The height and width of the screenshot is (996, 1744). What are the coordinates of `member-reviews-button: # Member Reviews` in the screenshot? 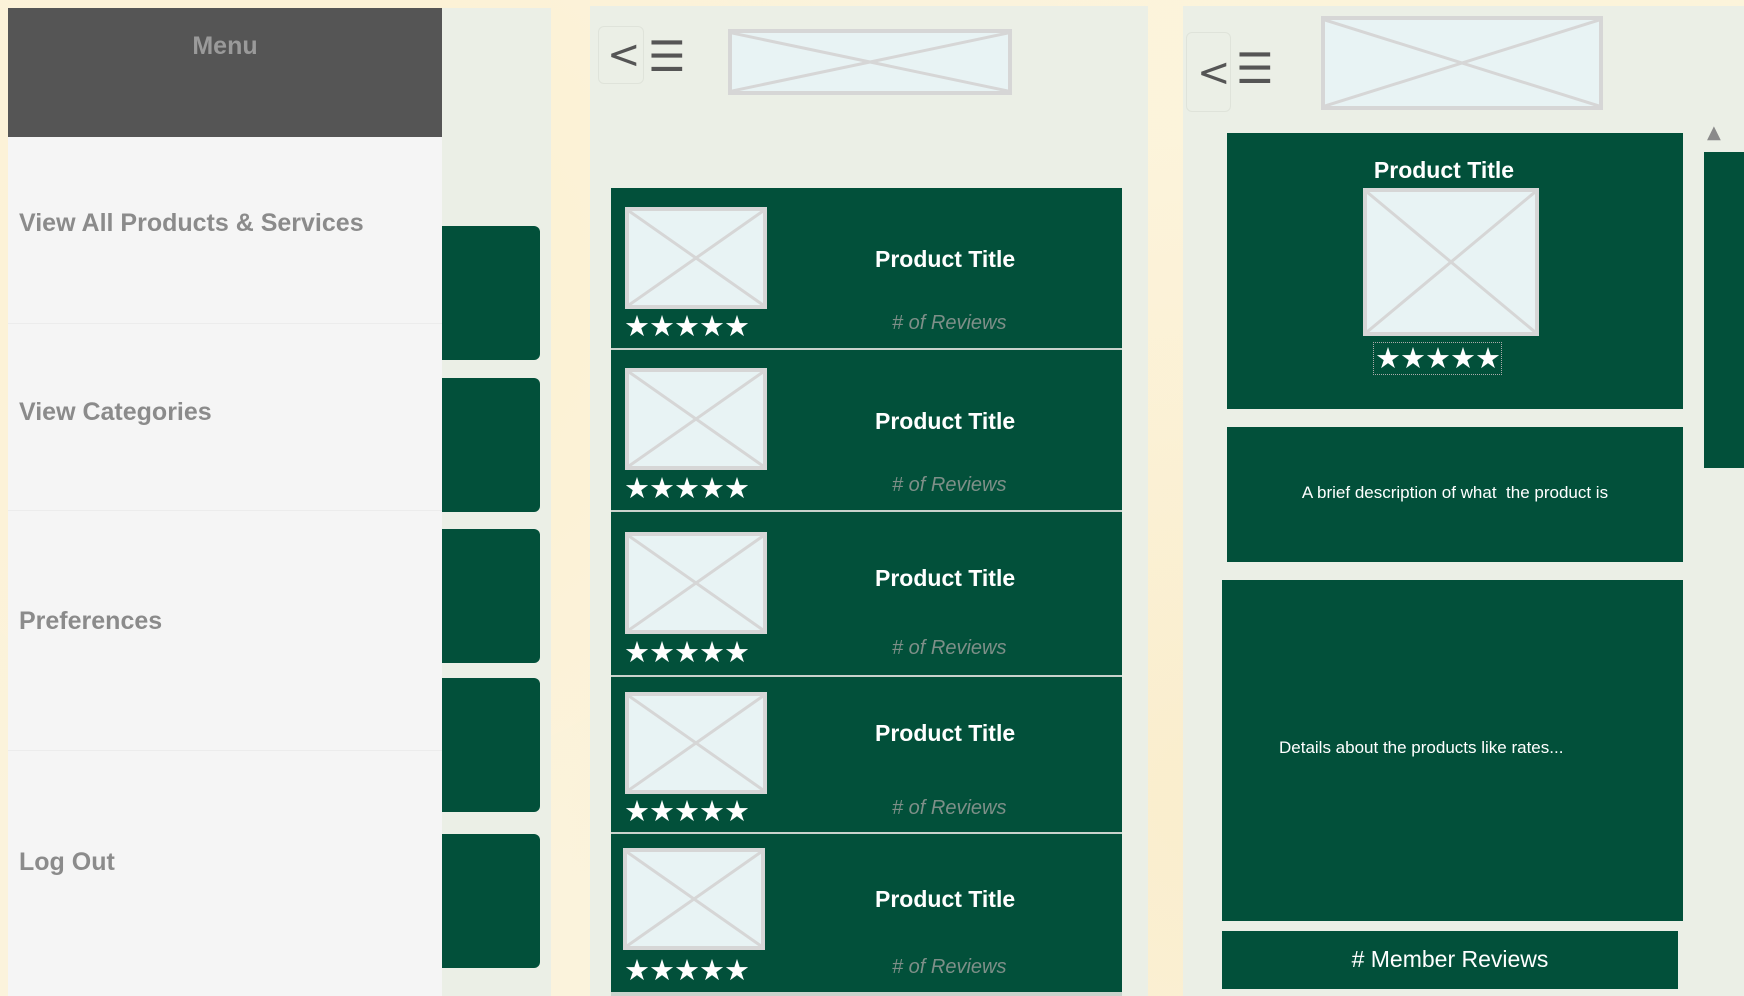 It's located at (1450, 960).